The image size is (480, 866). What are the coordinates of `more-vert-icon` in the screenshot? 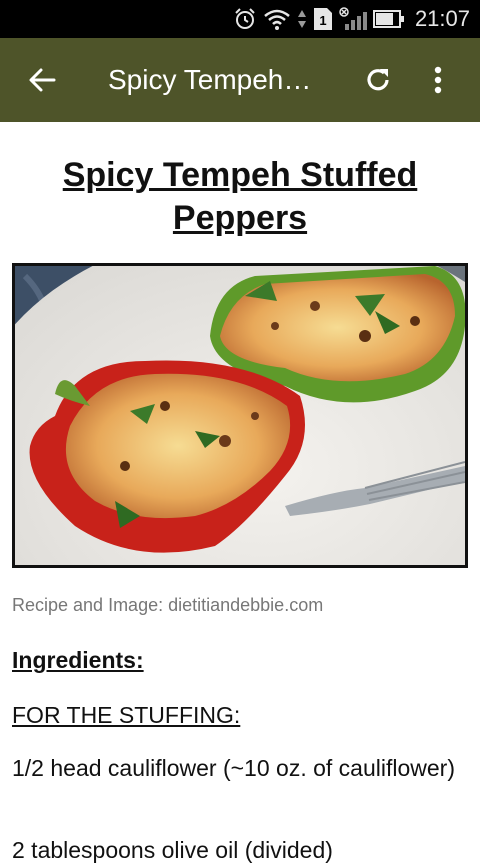 It's located at (438, 80).